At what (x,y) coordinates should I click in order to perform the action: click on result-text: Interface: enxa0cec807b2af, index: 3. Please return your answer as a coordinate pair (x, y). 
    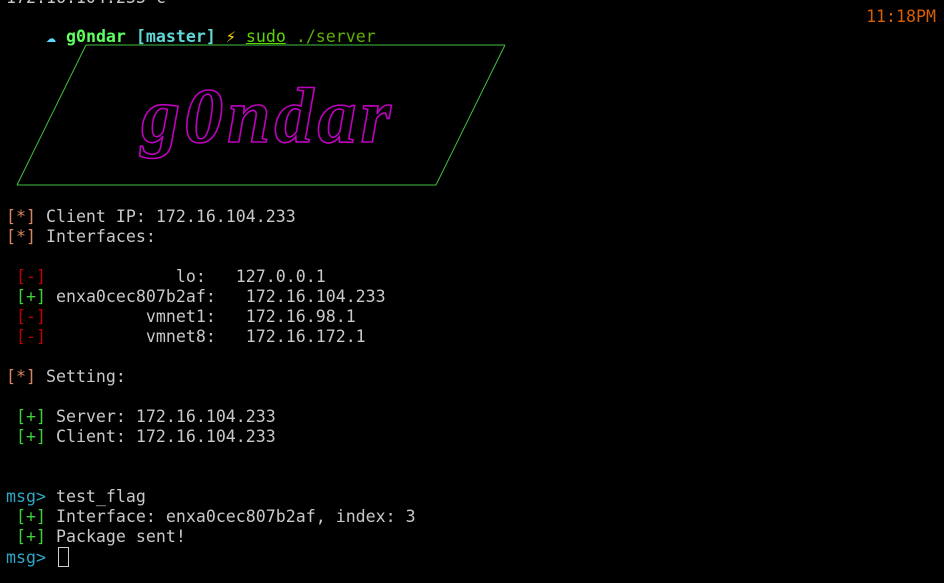
    Looking at the image, I should click on (230, 516).